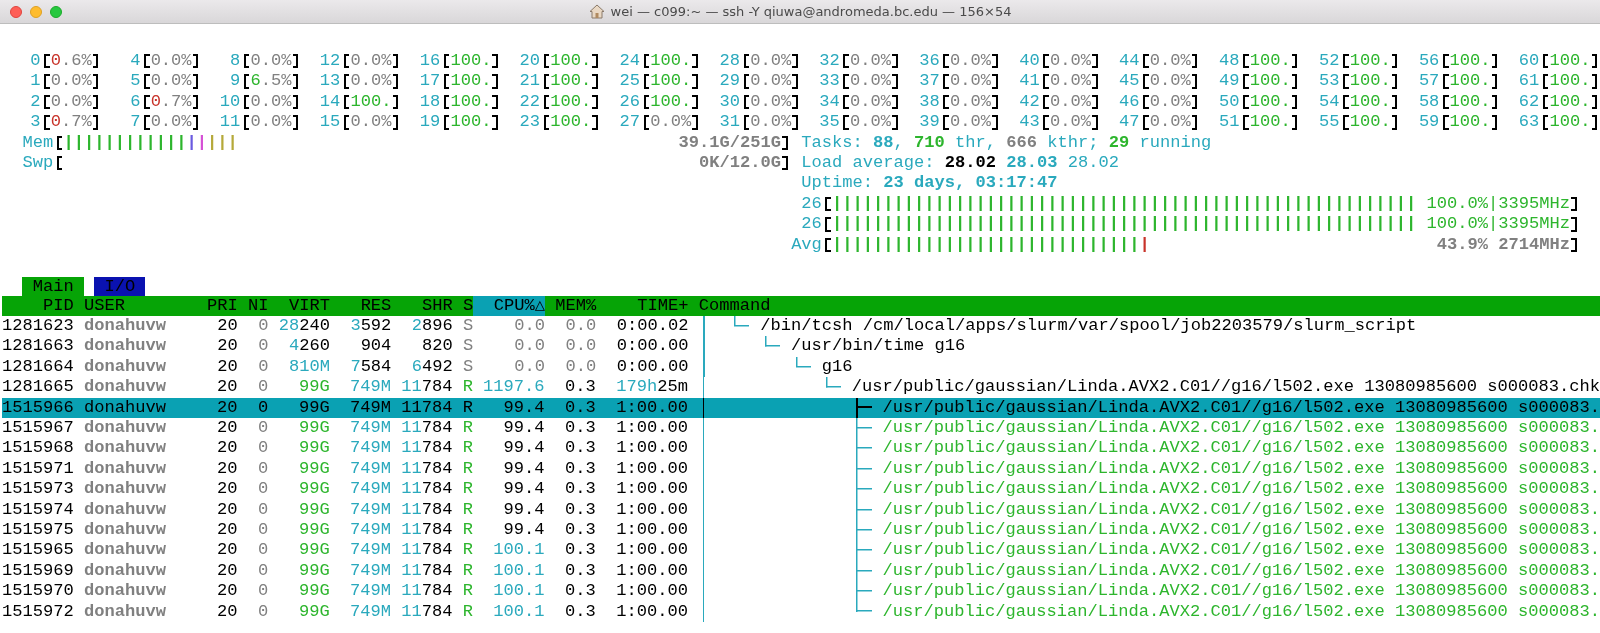 The height and width of the screenshot is (633, 1600). Describe the element at coordinates (235, 61) in the screenshot. I see `cpu-label: 8` at that location.